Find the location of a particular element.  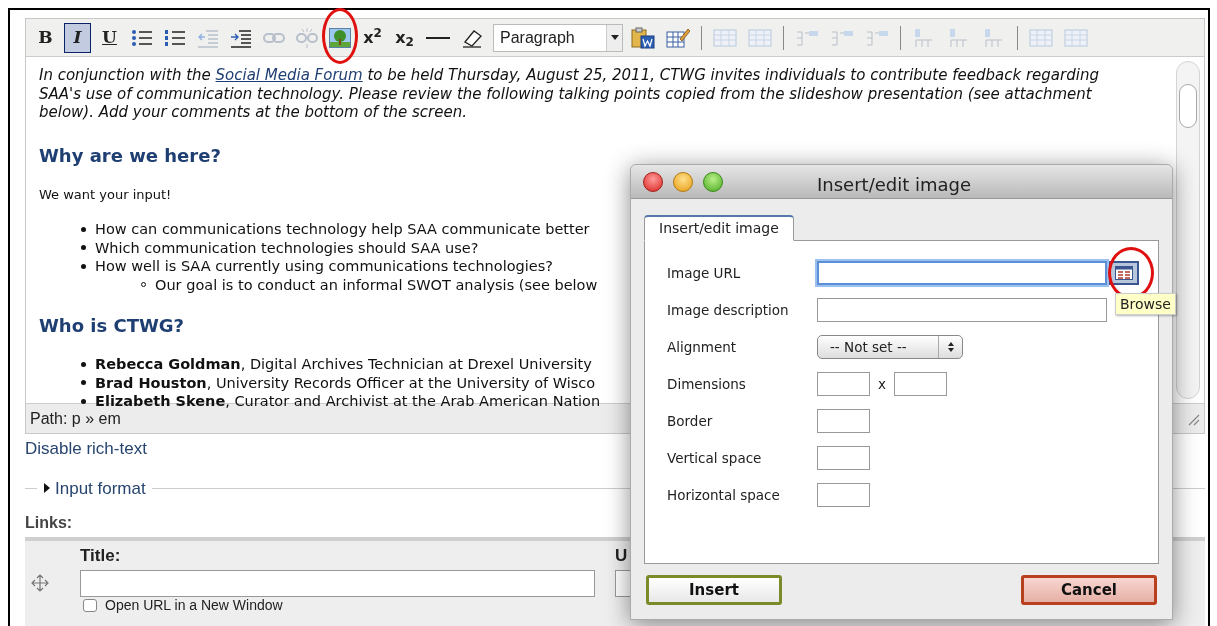

stepper-arrows-icon is located at coordinates (950, 347).